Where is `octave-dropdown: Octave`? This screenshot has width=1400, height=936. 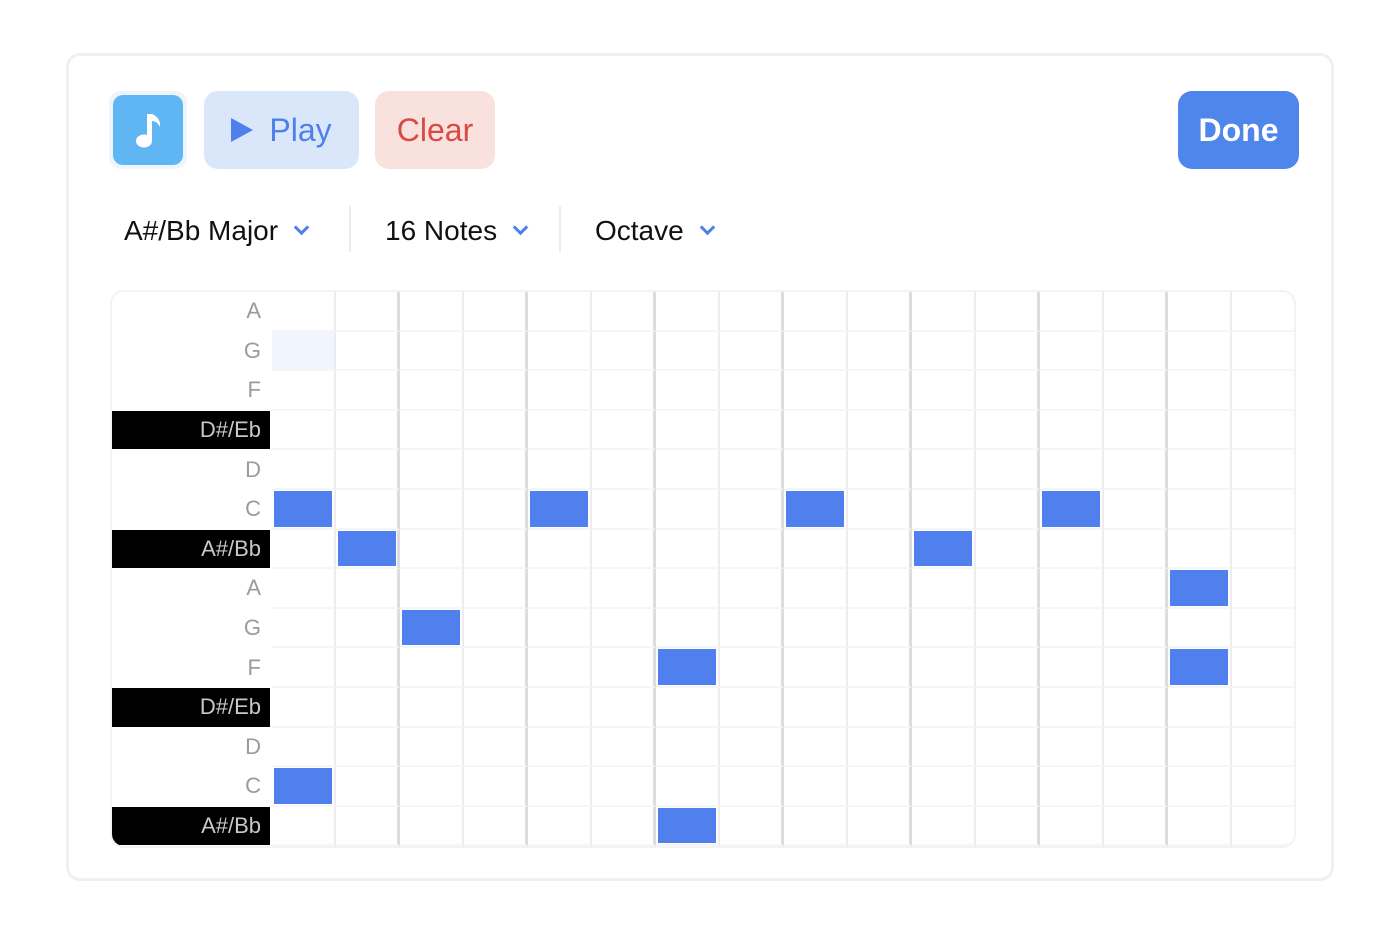
octave-dropdown: Octave is located at coordinates (655, 231).